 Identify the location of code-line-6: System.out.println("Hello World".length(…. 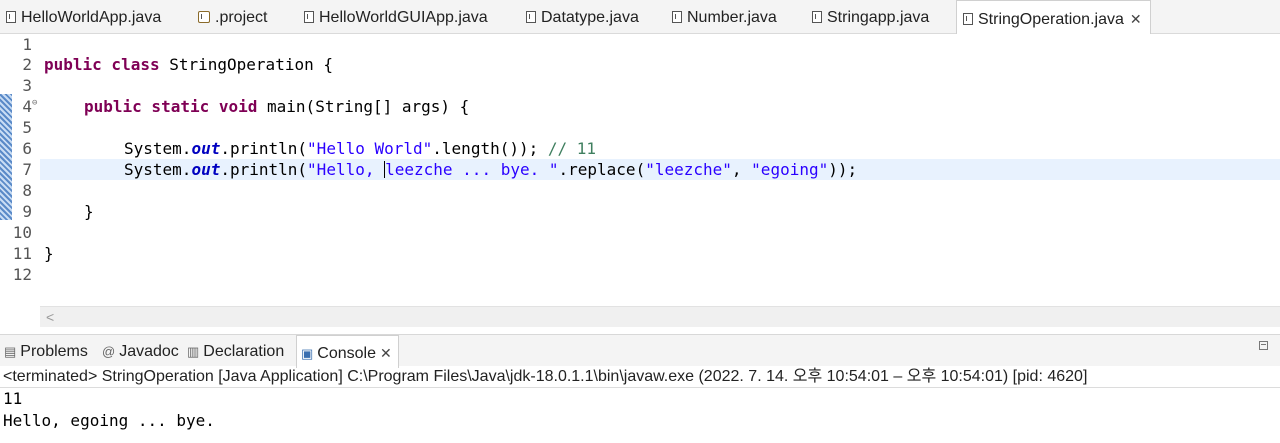
(360, 148).